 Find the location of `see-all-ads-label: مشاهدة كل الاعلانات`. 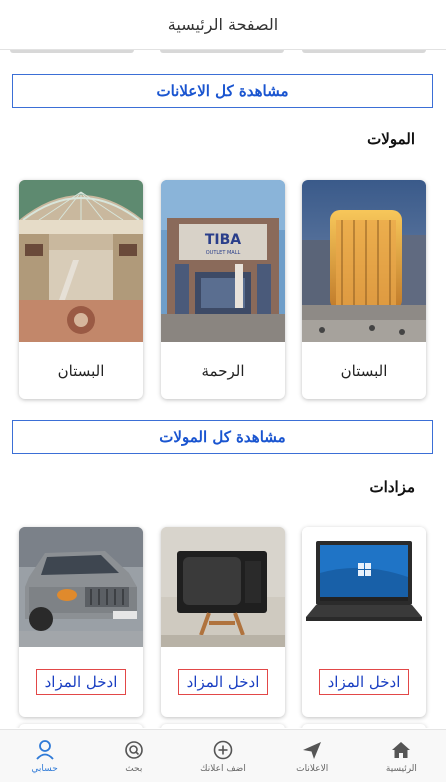

see-all-ads-label: مشاهدة كل الاعلانات is located at coordinates (222, 91).